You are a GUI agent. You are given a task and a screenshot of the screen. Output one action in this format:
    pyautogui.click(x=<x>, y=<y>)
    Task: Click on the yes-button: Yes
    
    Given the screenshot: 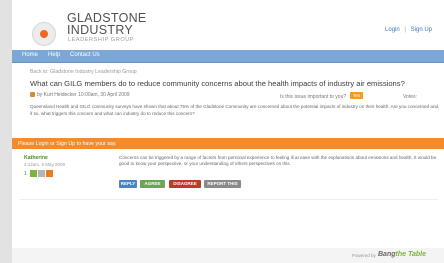 What is the action you would take?
    pyautogui.click(x=356, y=95)
    